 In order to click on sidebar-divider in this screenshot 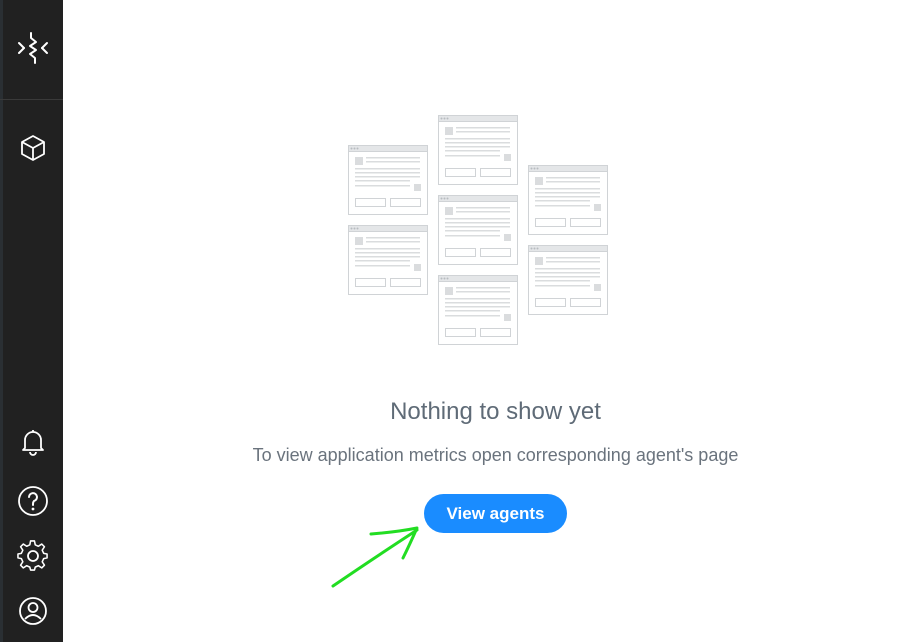, I will do `click(31, 99)`.